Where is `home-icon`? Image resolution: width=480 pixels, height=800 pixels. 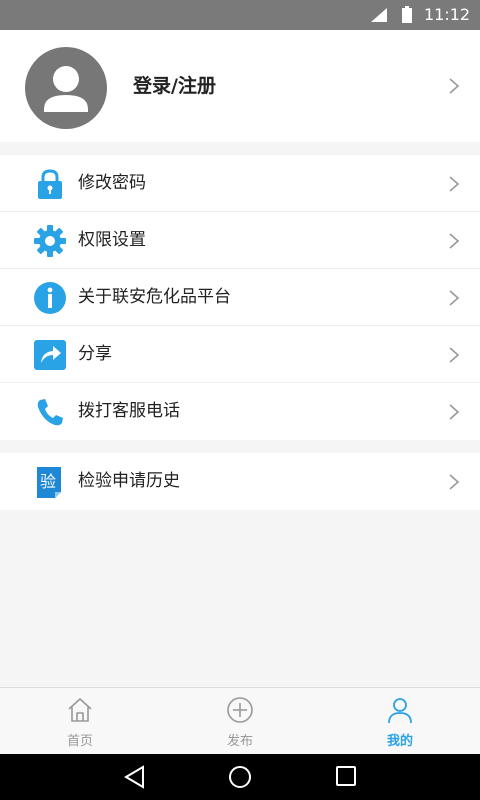 home-icon is located at coordinates (80, 710).